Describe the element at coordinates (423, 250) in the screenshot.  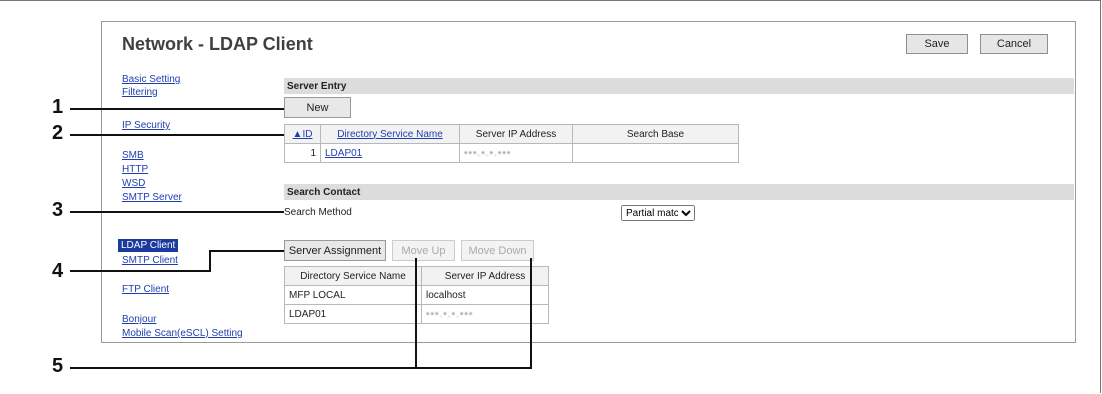
I see `move-up-button: Move Up` at that location.